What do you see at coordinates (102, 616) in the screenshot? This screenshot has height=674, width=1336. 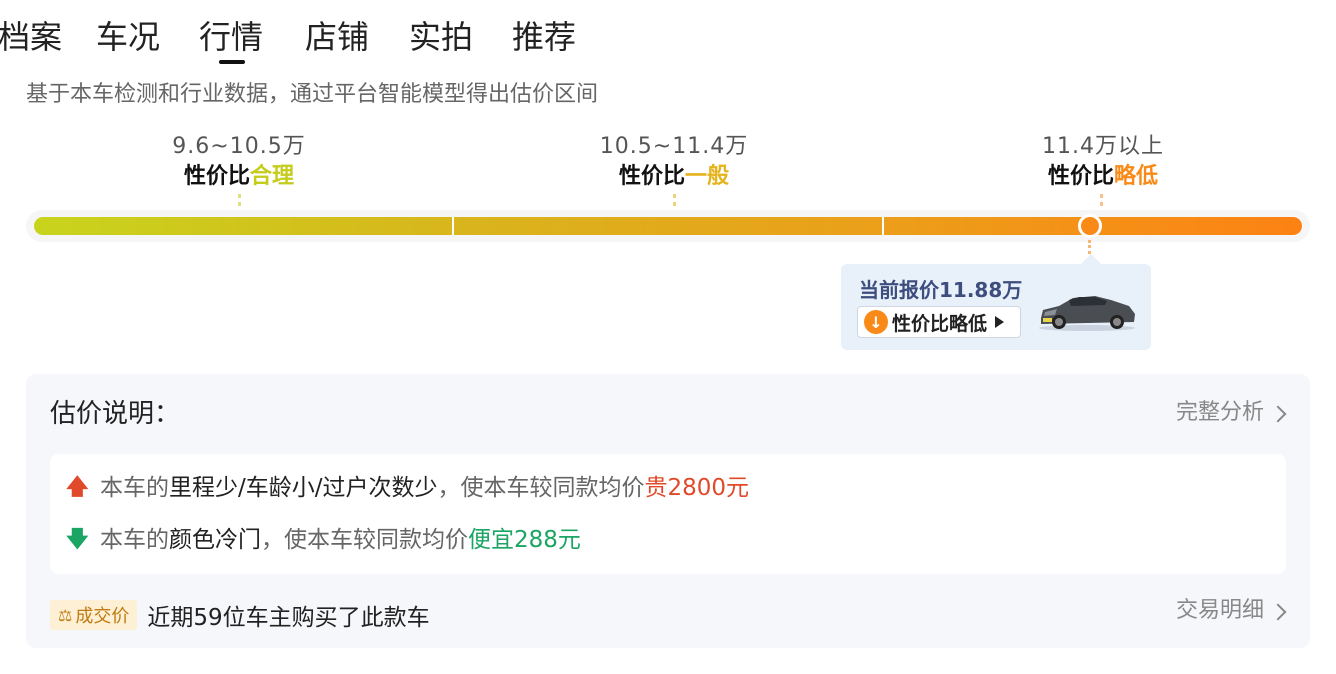 I see `deal-badge-label: 成交价` at bounding box center [102, 616].